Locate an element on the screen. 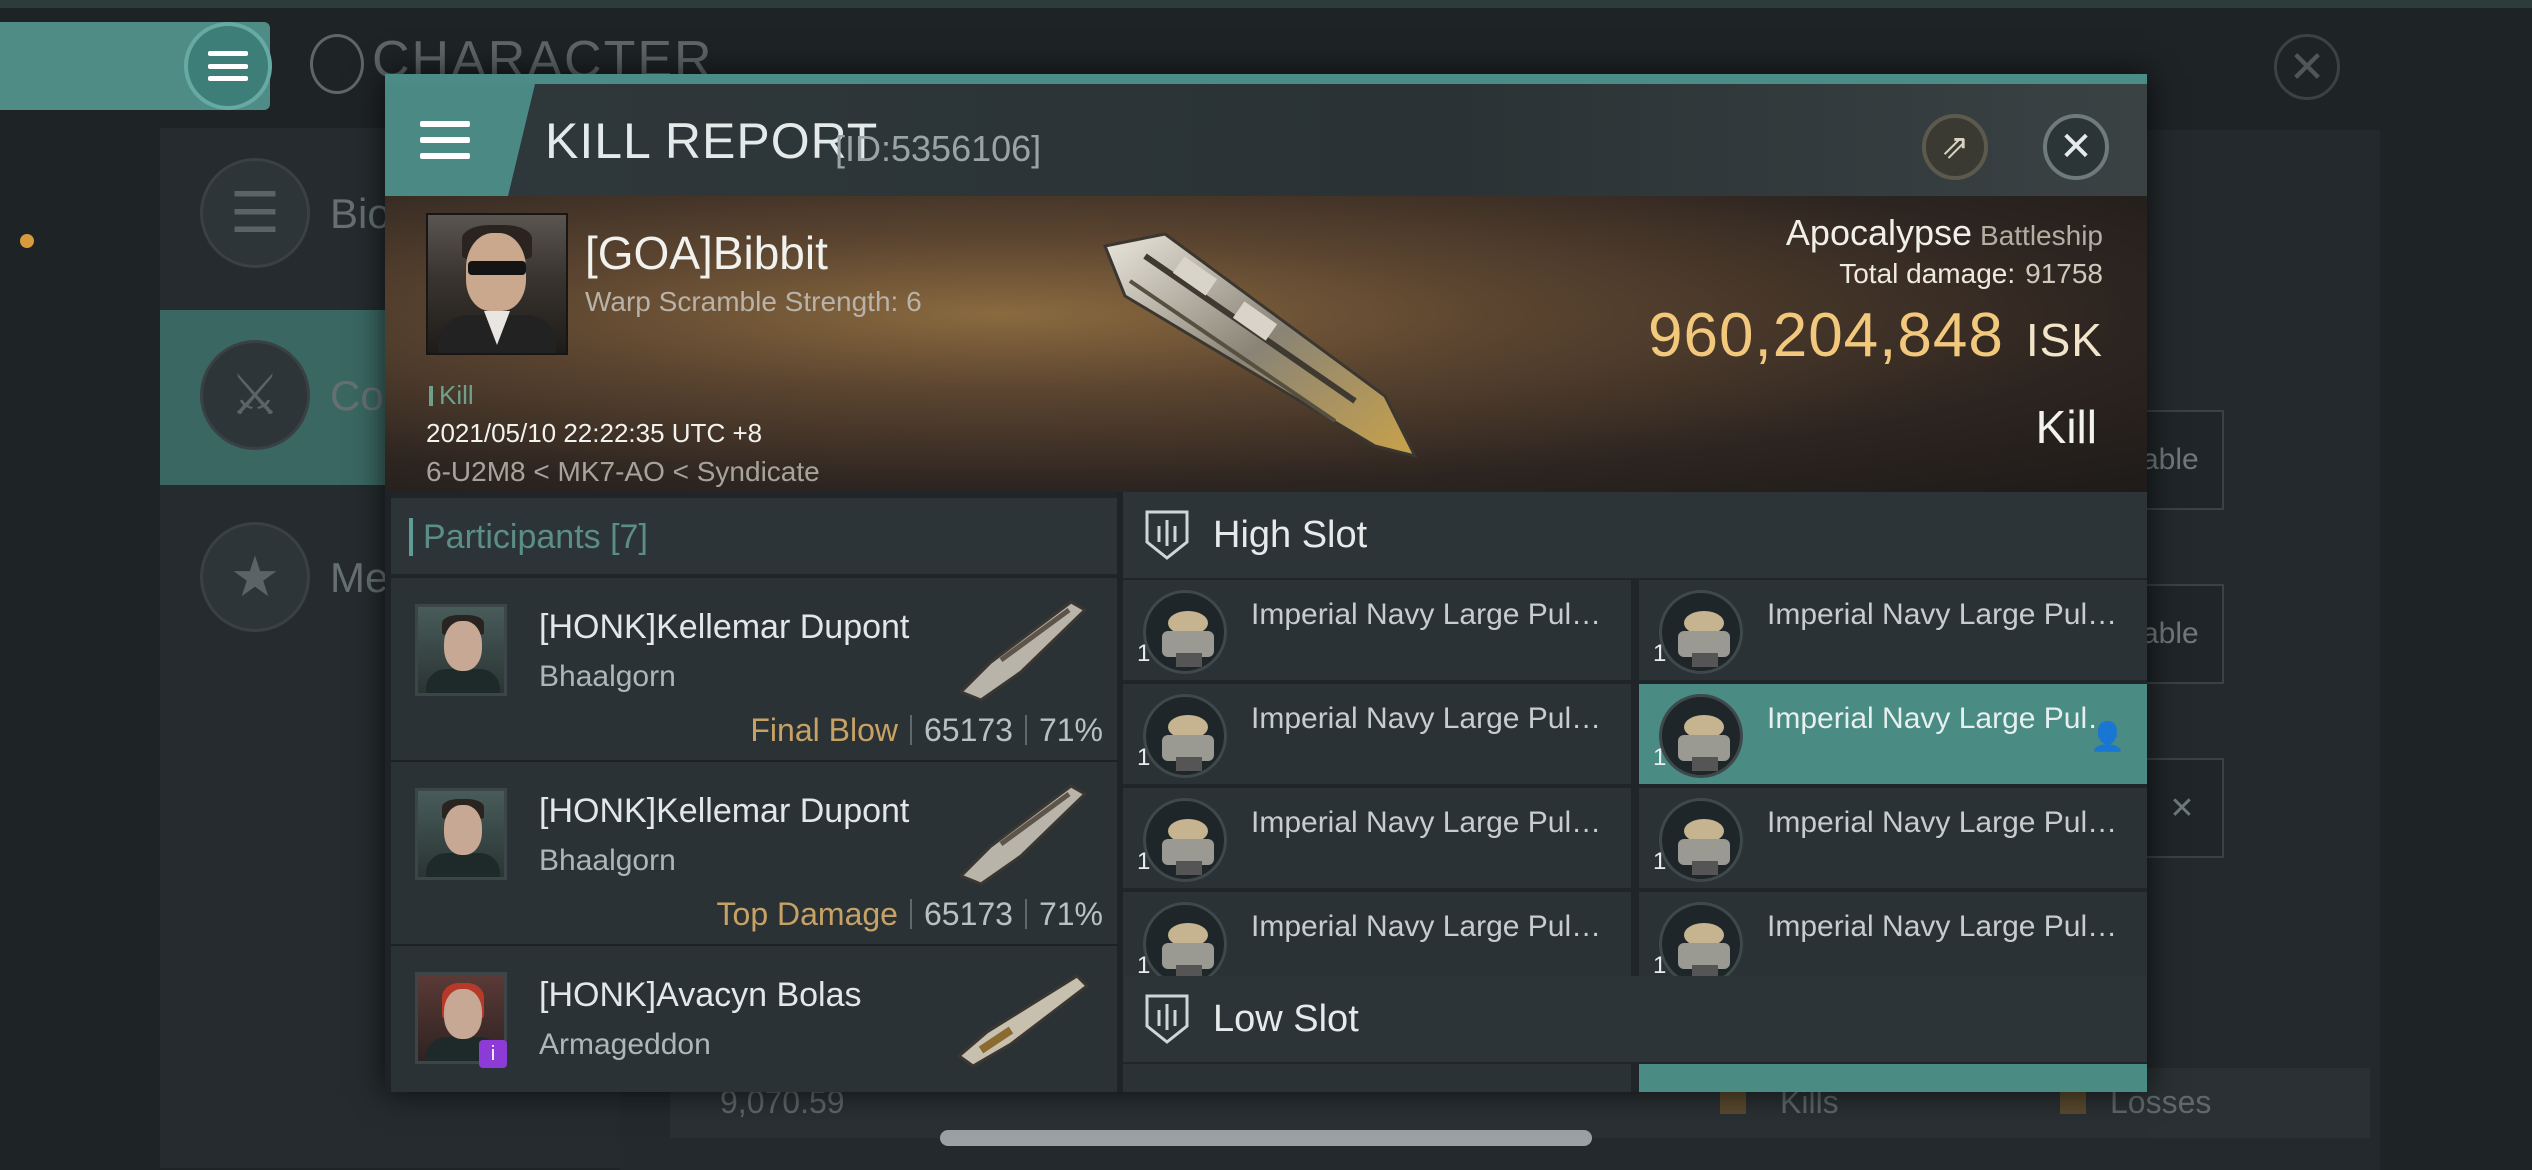 The image size is (2532, 1170). notification-dot is located at coordinates (27, 241).